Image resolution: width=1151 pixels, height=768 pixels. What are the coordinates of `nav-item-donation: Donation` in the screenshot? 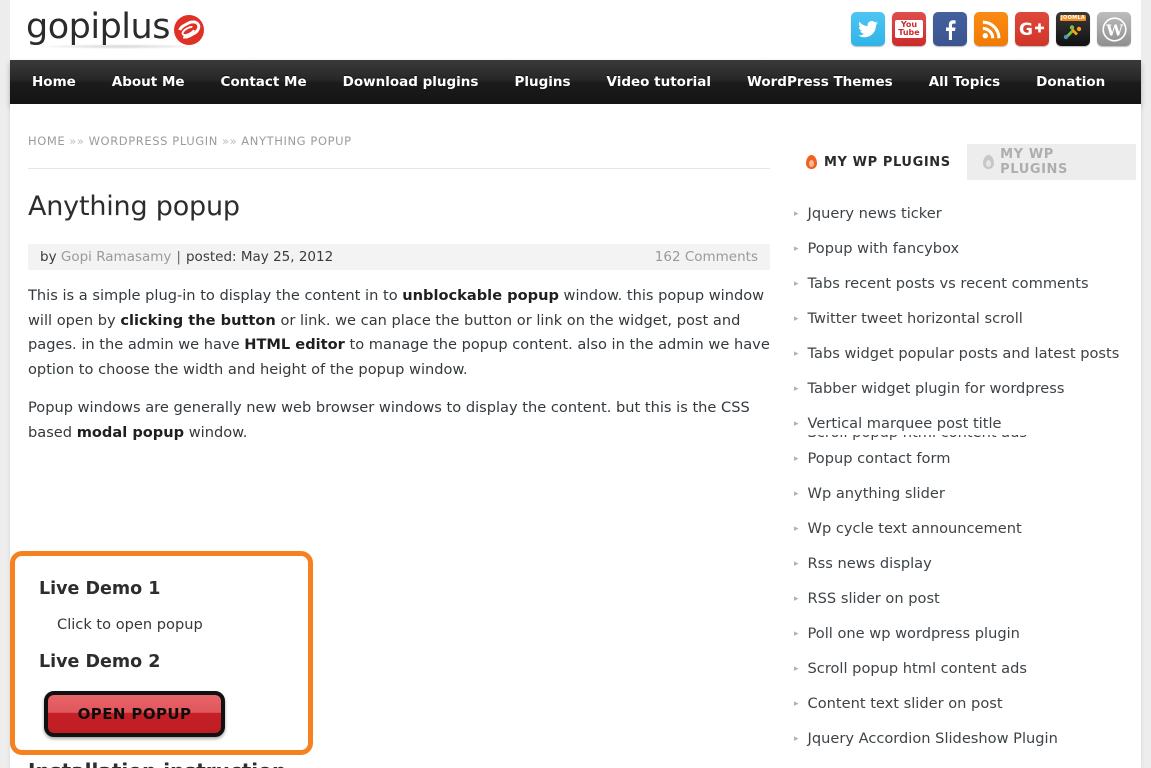 It's located at (1070, 82).